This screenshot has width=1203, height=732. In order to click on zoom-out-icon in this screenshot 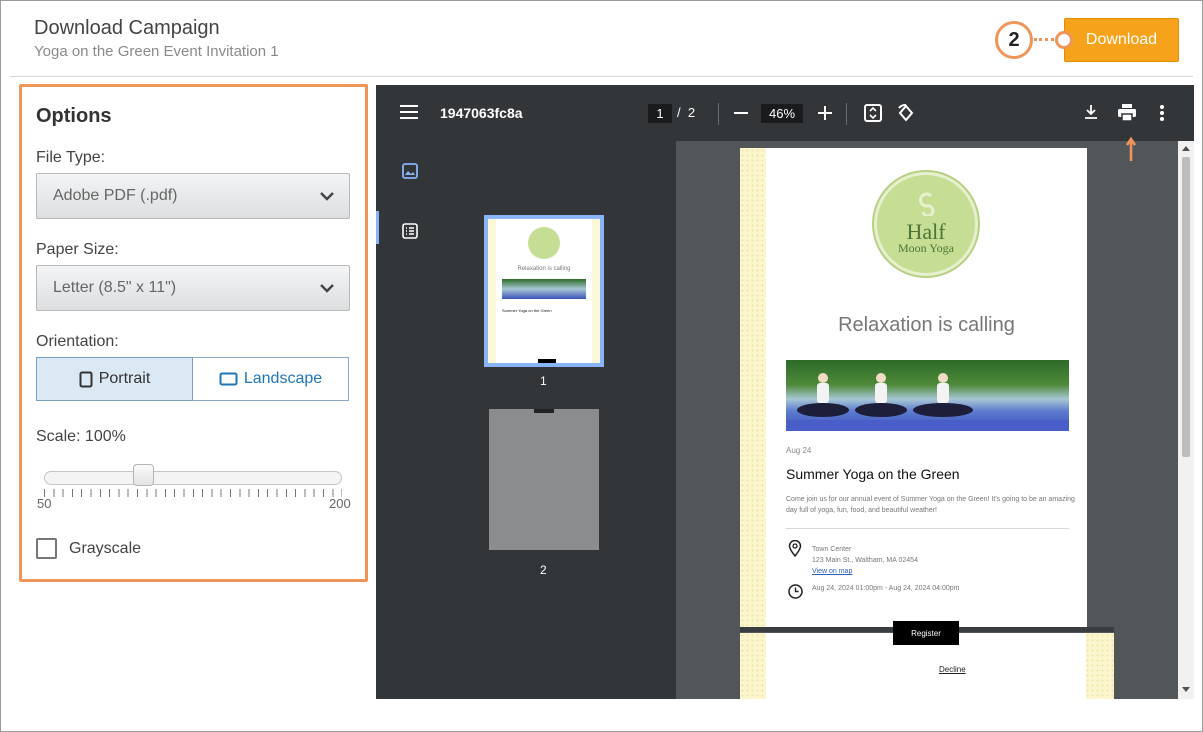, I will do `click(741, 113)`.